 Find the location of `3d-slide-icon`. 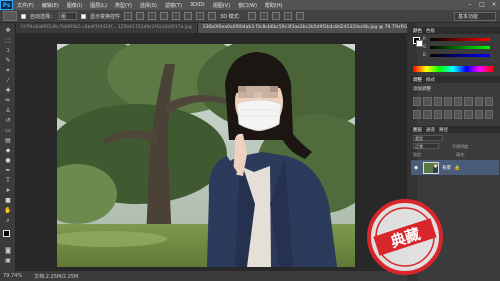

3d-slide-icon is located at coordinates (287, 16).